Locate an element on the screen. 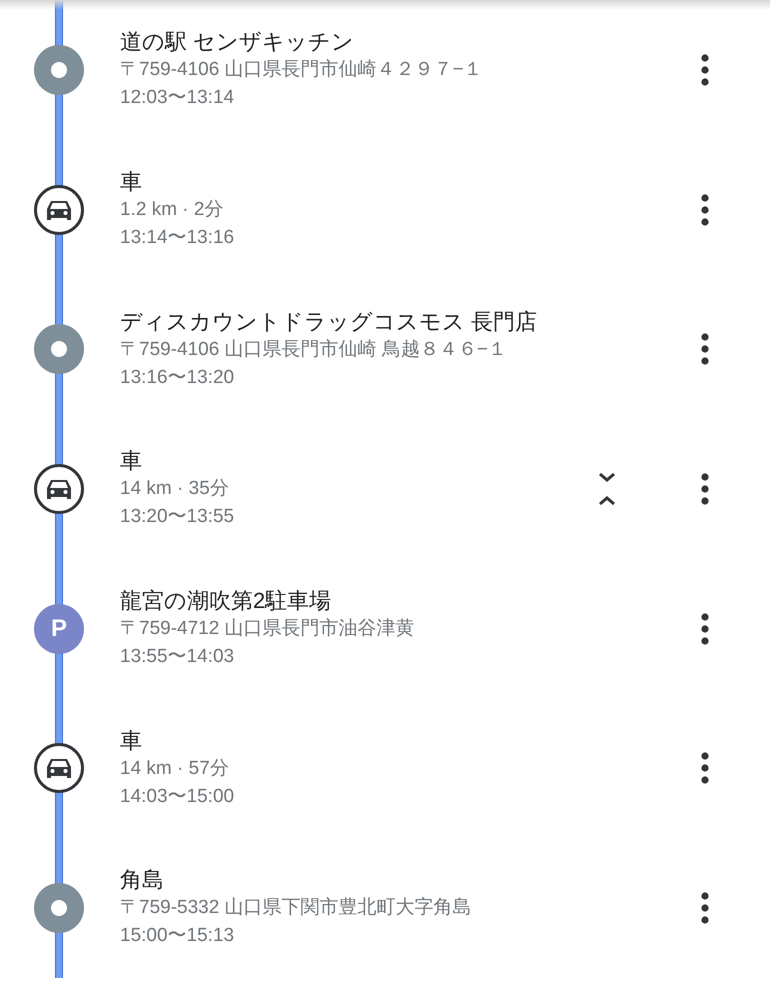 The image size is (770, 986). time-range: 13:20〜13:55 is located at coordinates (178, 517).